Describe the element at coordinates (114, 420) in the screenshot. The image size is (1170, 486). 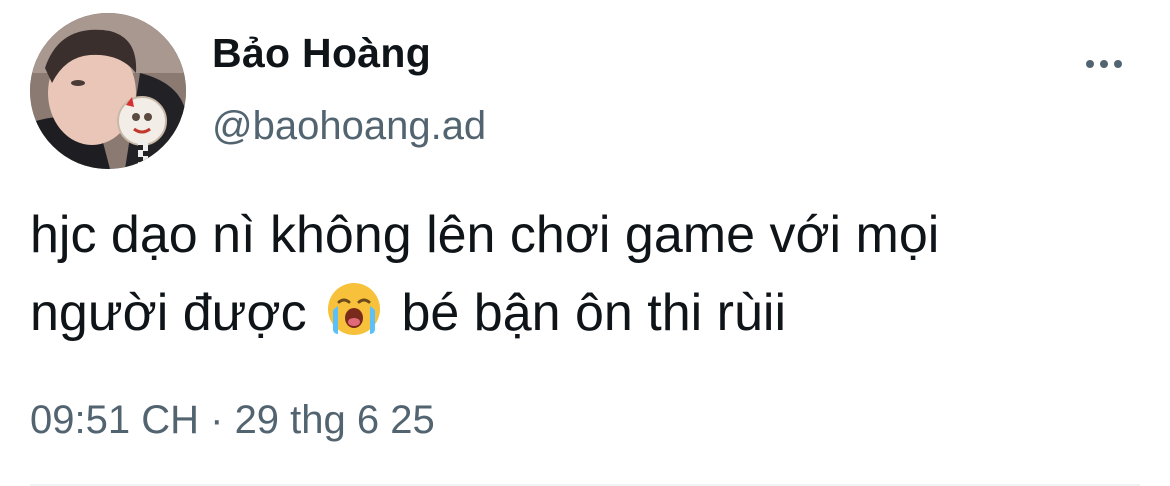
I see `tweet-time: 09:51 CH` at that location.